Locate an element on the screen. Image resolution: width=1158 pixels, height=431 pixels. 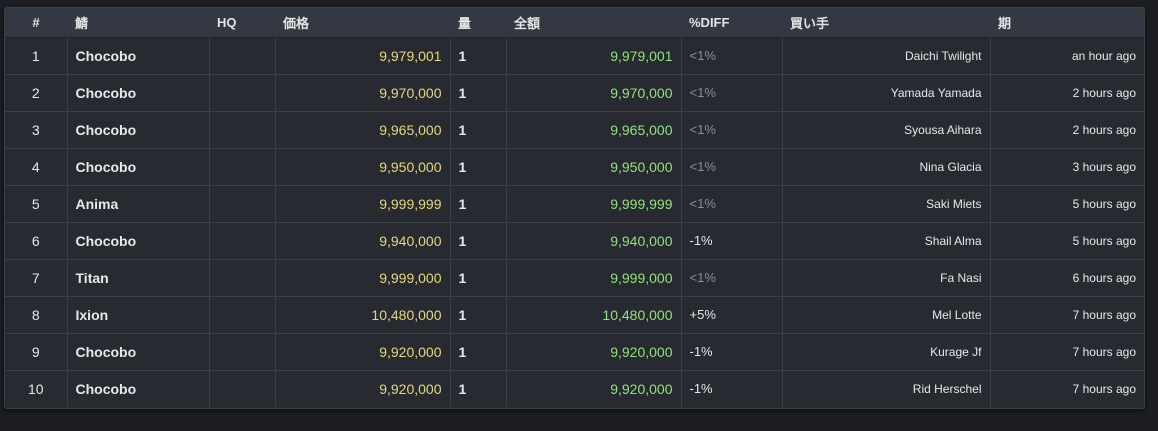
cell-buyer: Yamada Yamada is located at coordinates (886, 92).